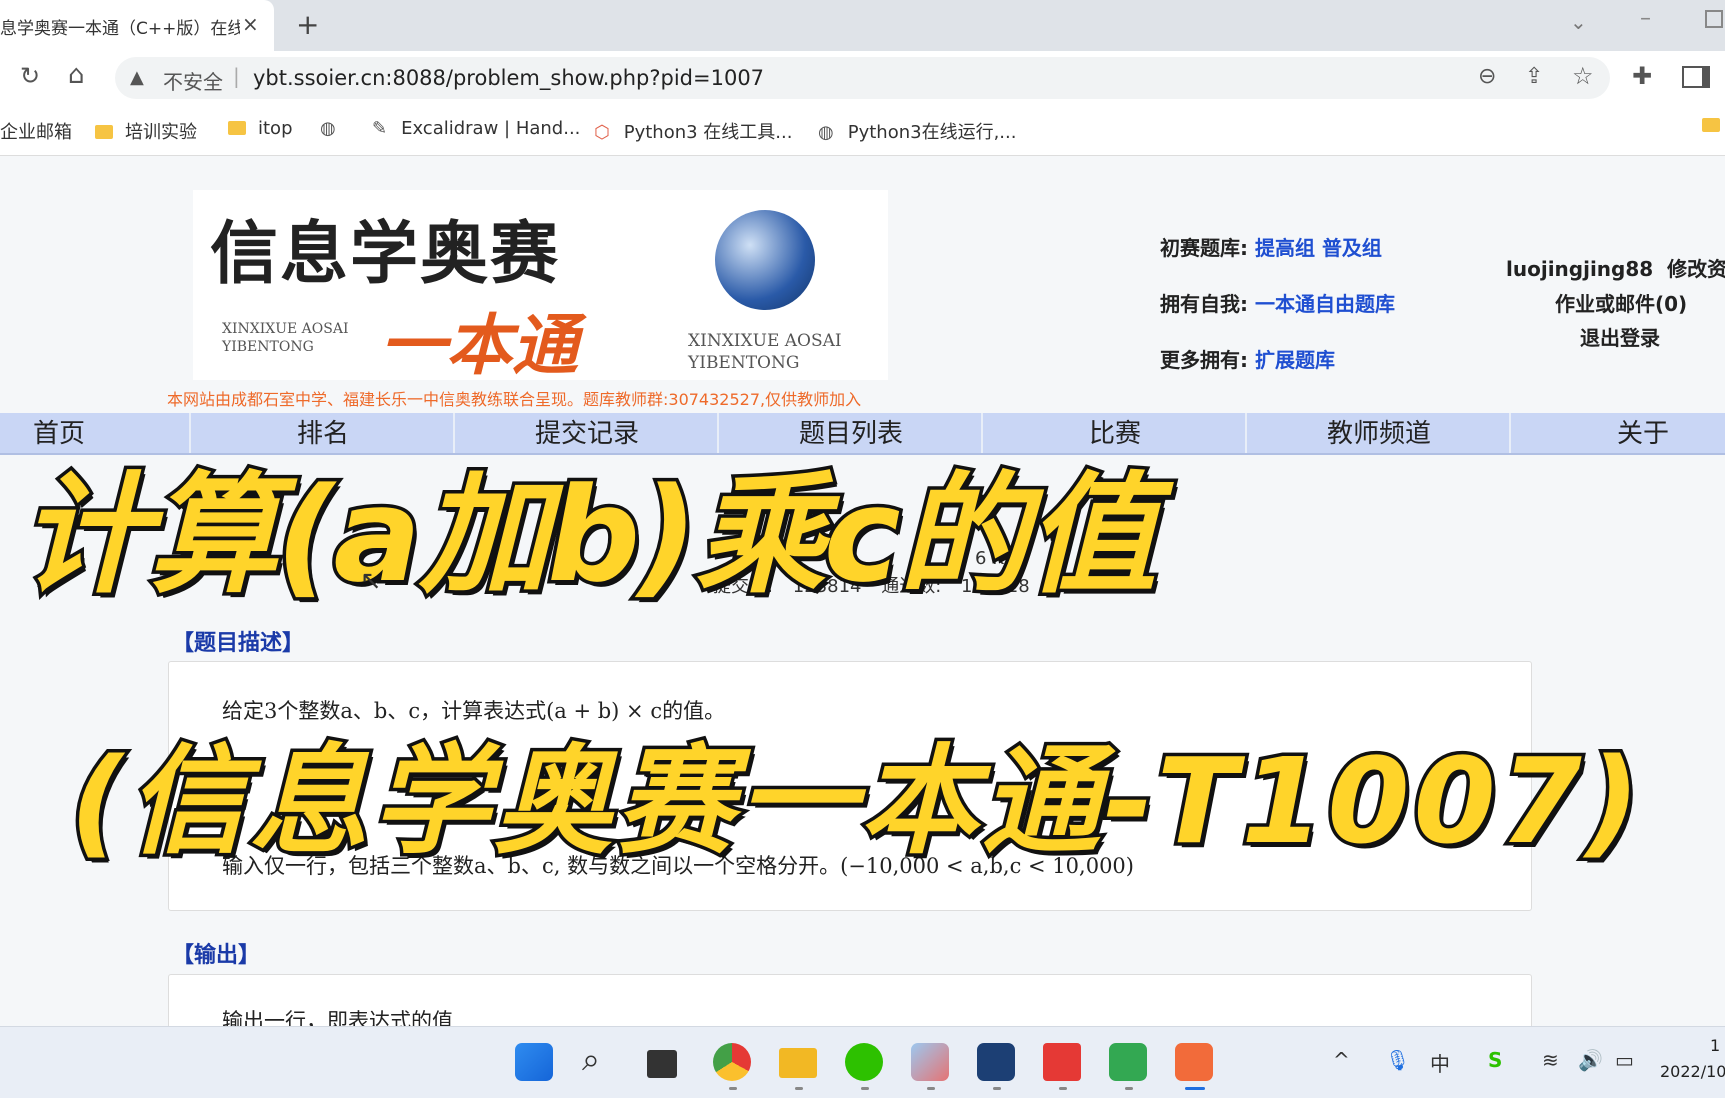  I want to click on paint-icon, so click(930, 1062).